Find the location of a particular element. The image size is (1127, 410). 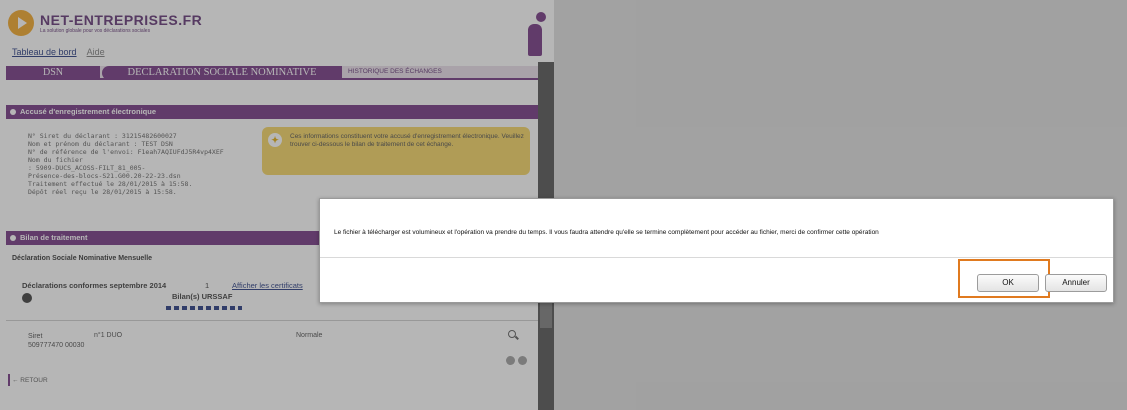

ok-button: OK is located at coordinates (1008, 283).